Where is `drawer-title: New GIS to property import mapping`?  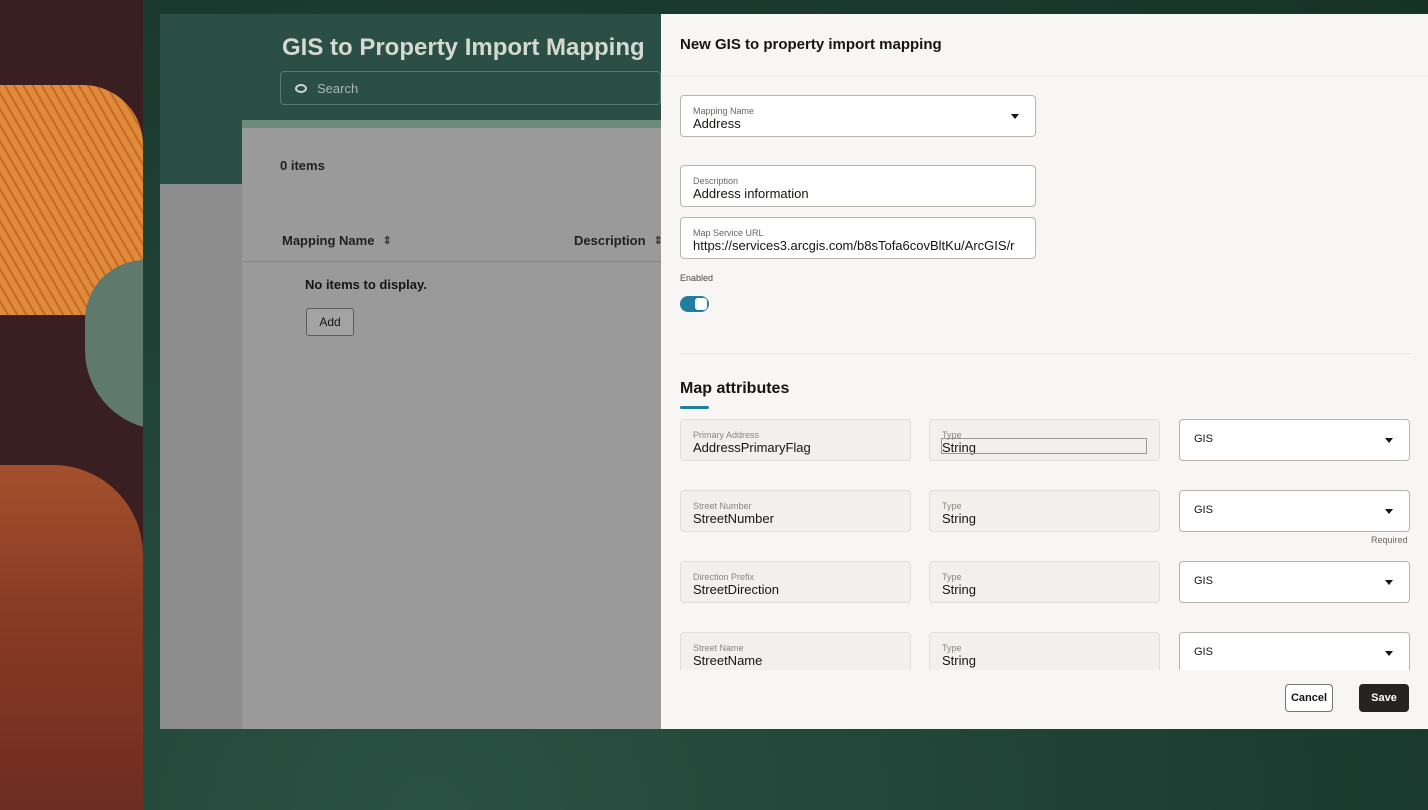 drawer-title: New GIS to property import mapping is located at coordinates (811, 44).